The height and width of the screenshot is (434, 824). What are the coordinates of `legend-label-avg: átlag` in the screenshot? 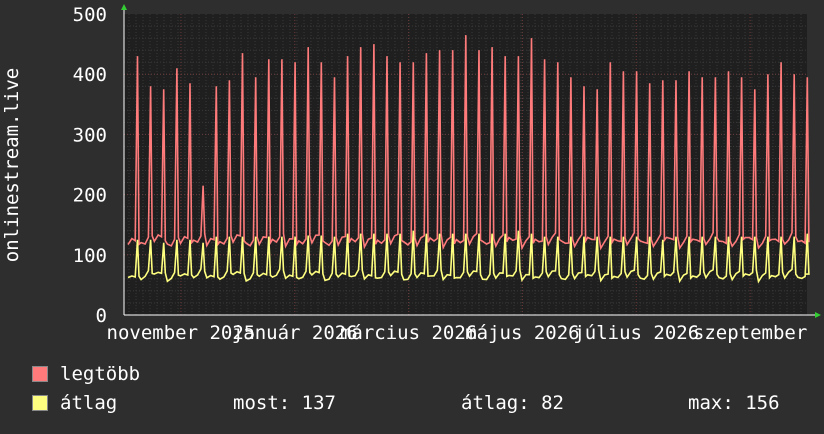 It's located at (89, 403).